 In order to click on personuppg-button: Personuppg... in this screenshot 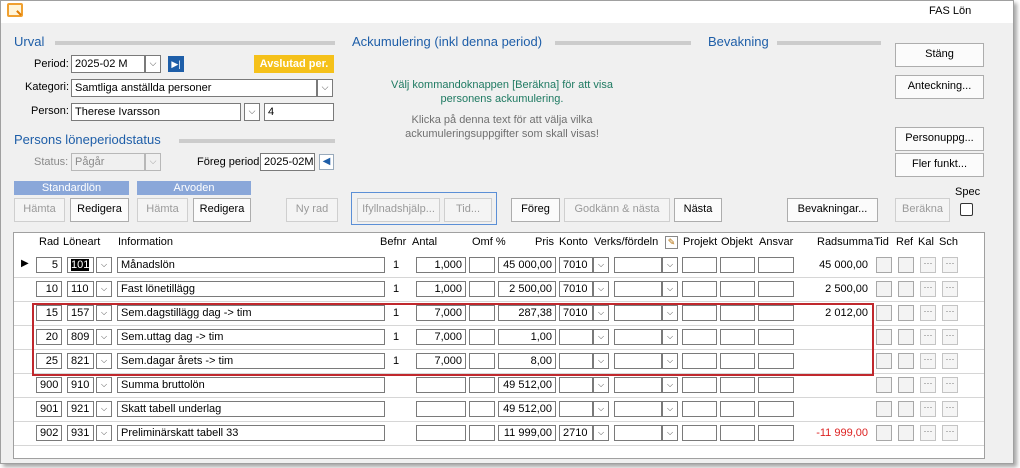, I will do `click(939, 139)`.